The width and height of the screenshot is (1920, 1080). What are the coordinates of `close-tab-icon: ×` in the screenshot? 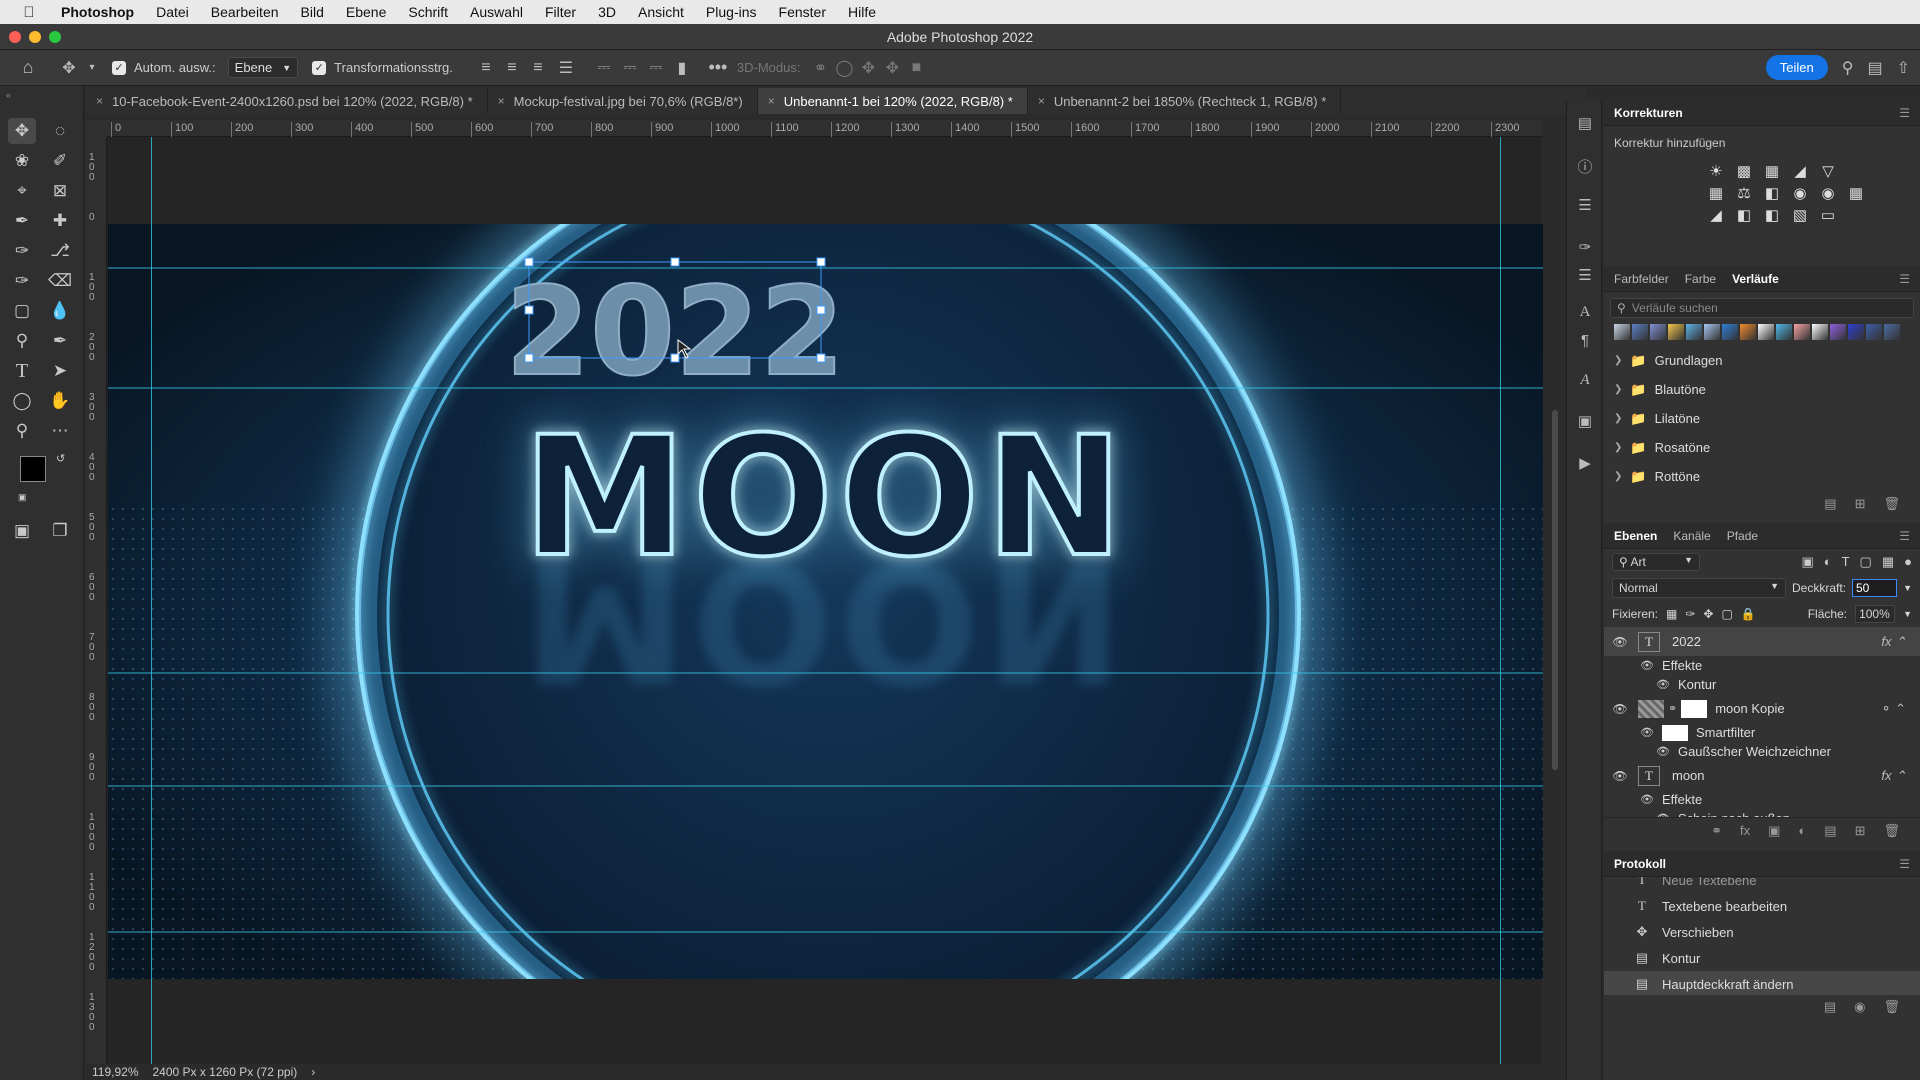 It's located at (99, 101).